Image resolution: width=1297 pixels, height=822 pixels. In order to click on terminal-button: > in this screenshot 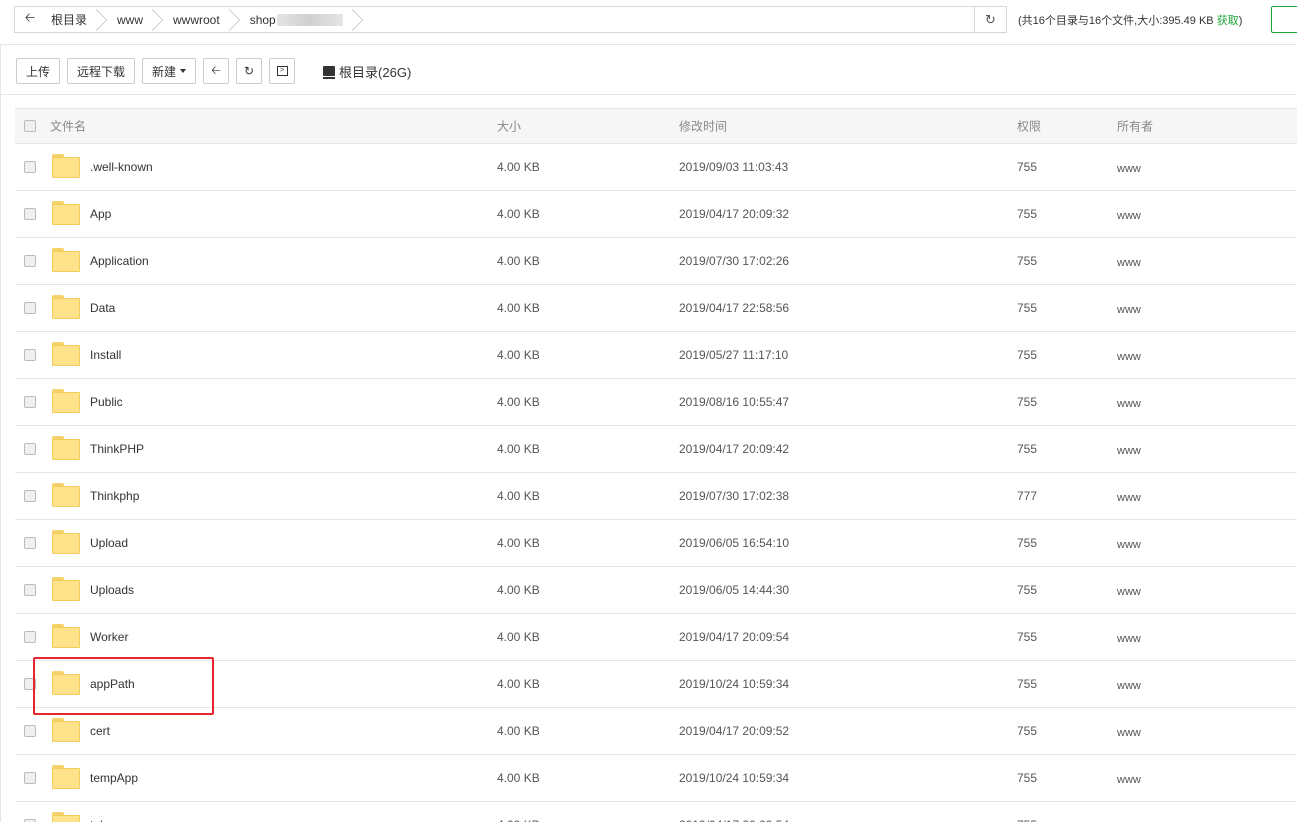, I will do `click(282, 71)`.